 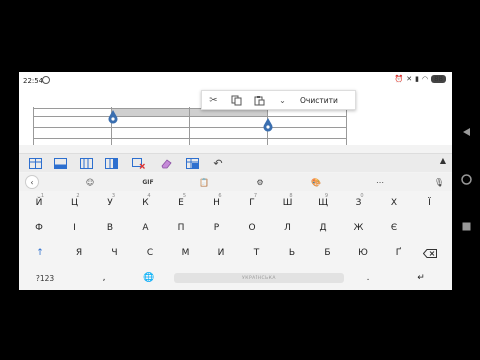 I want to click on table-style-button, so click(x=192, y=163).